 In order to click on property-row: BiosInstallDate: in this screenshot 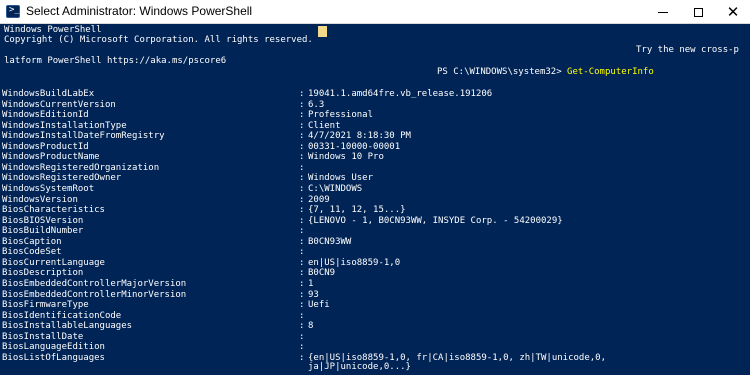, I will do `click(375, 337)`.